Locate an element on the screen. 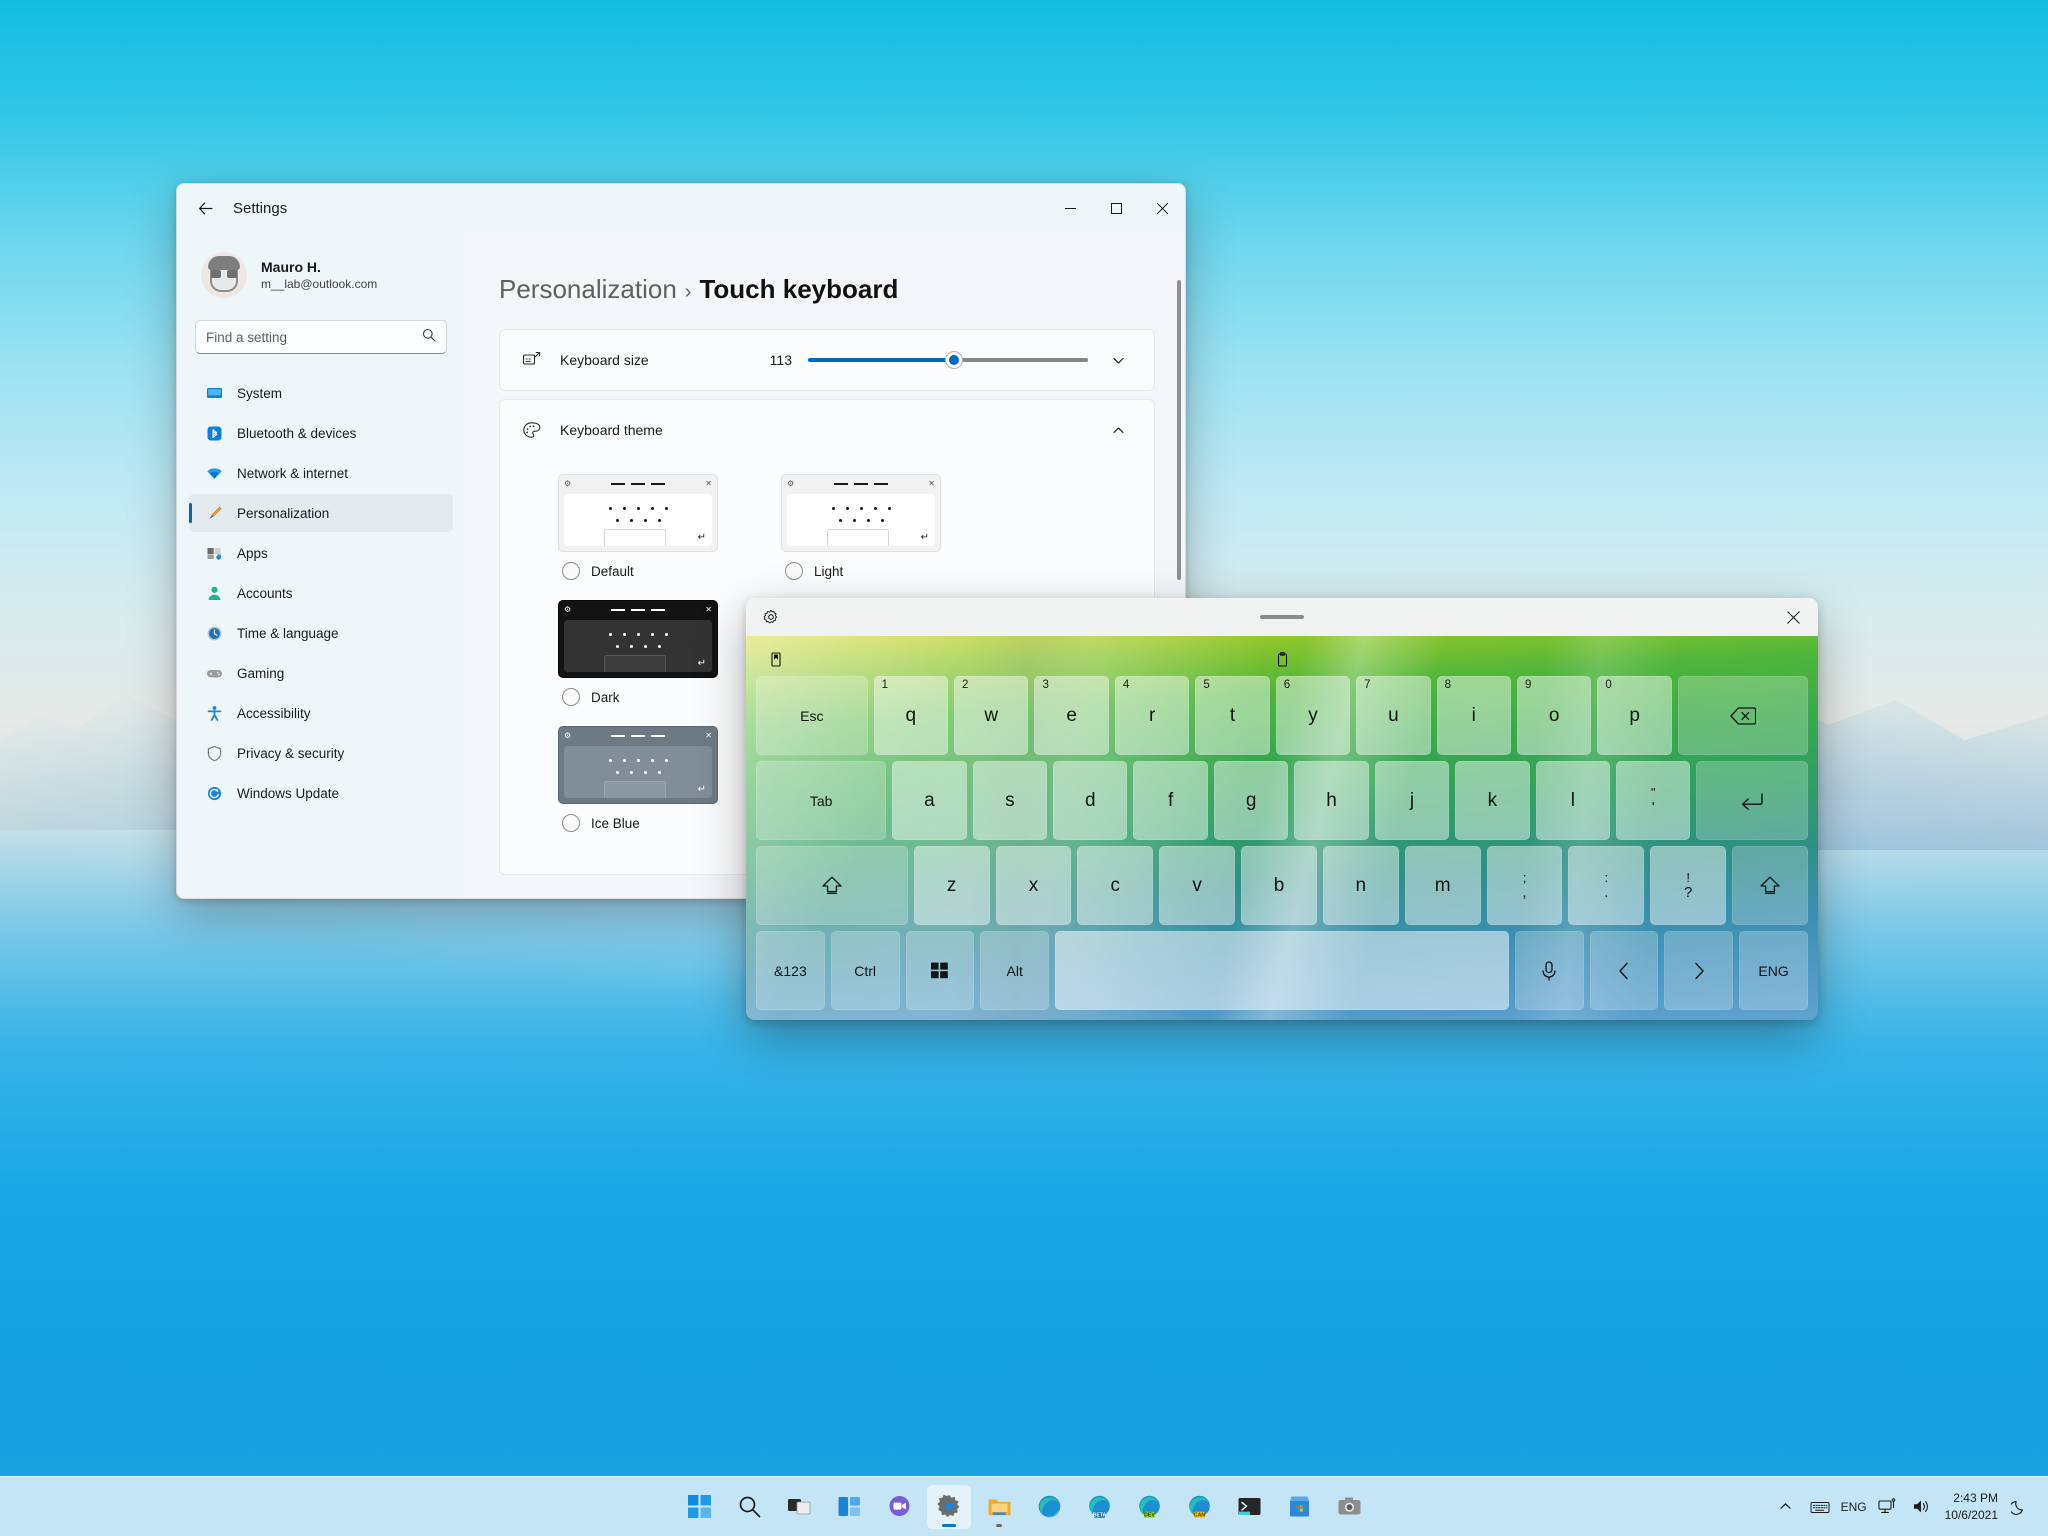  task-view-button is located at coordinates (799, 1507).